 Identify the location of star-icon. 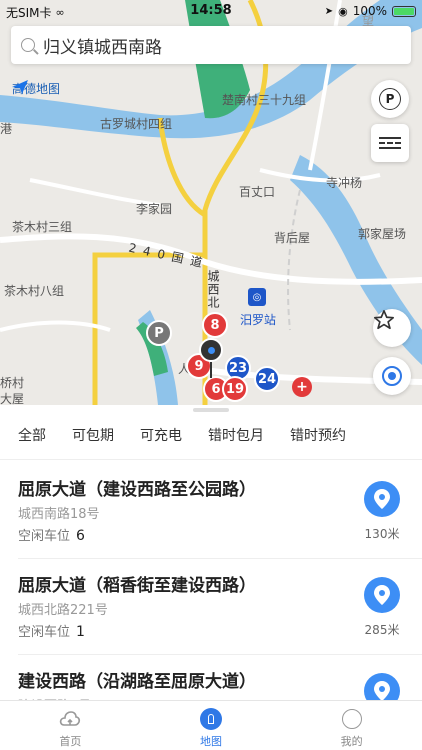
(384, 320).